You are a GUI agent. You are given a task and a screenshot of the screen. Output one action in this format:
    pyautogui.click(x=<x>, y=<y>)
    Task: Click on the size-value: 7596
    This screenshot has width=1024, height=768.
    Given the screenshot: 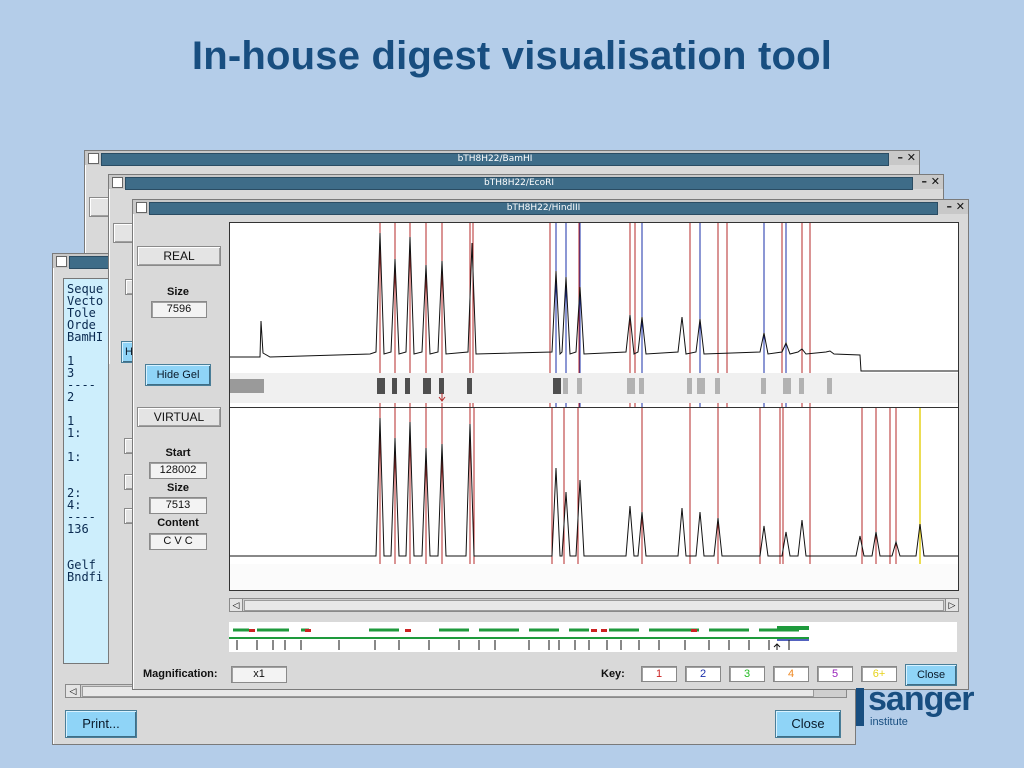 What is the action you would take?
    pyautogui.click(x=179, y=309)
    